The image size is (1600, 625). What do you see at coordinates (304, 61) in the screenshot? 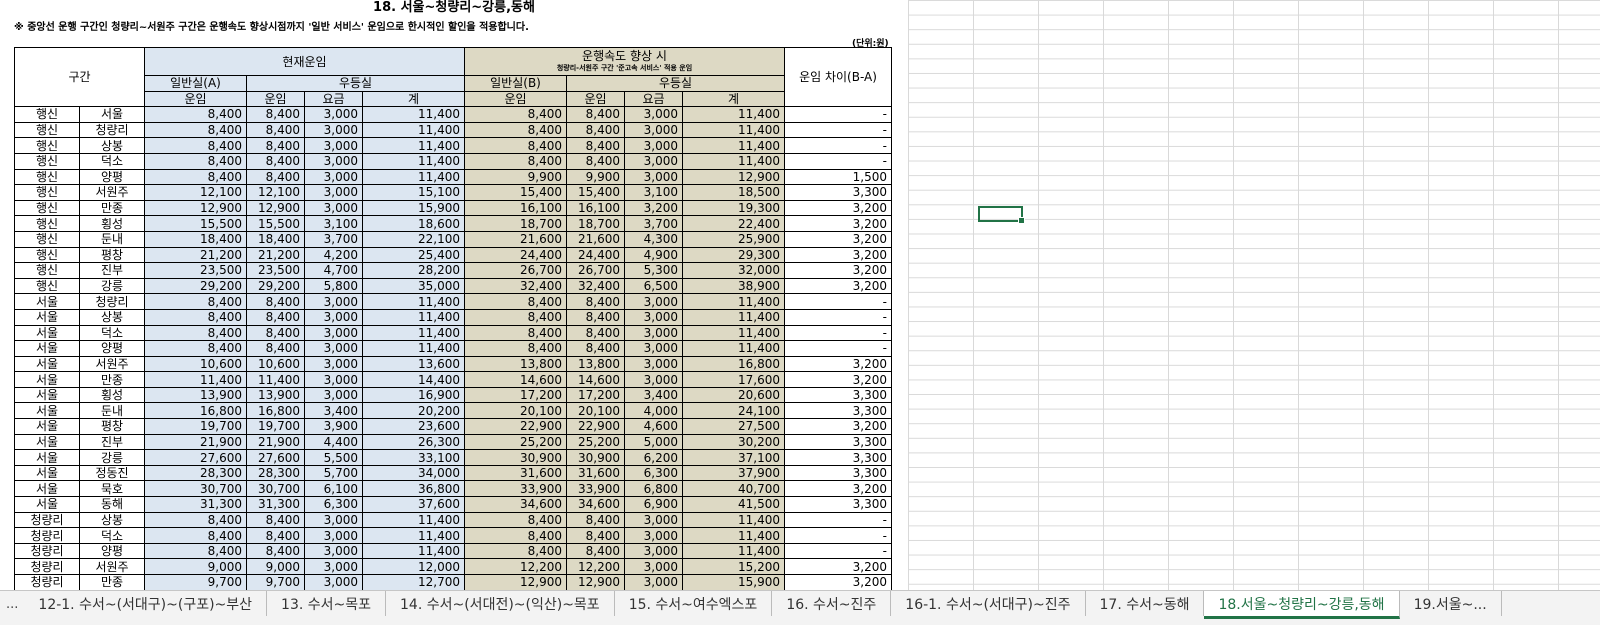
I see `header-current-fare: 현재운임` at bounding box center [304, 61].